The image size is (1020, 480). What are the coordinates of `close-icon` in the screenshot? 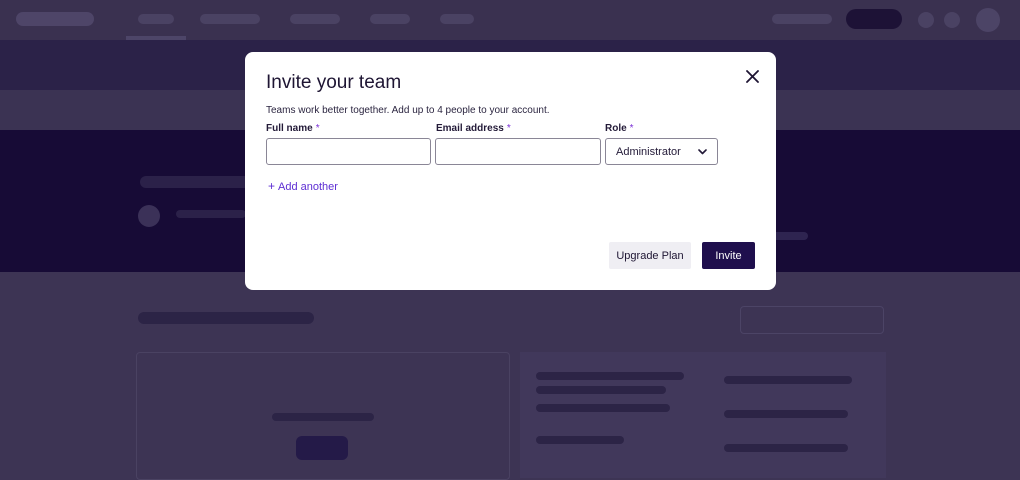 It's located at (752, 76).